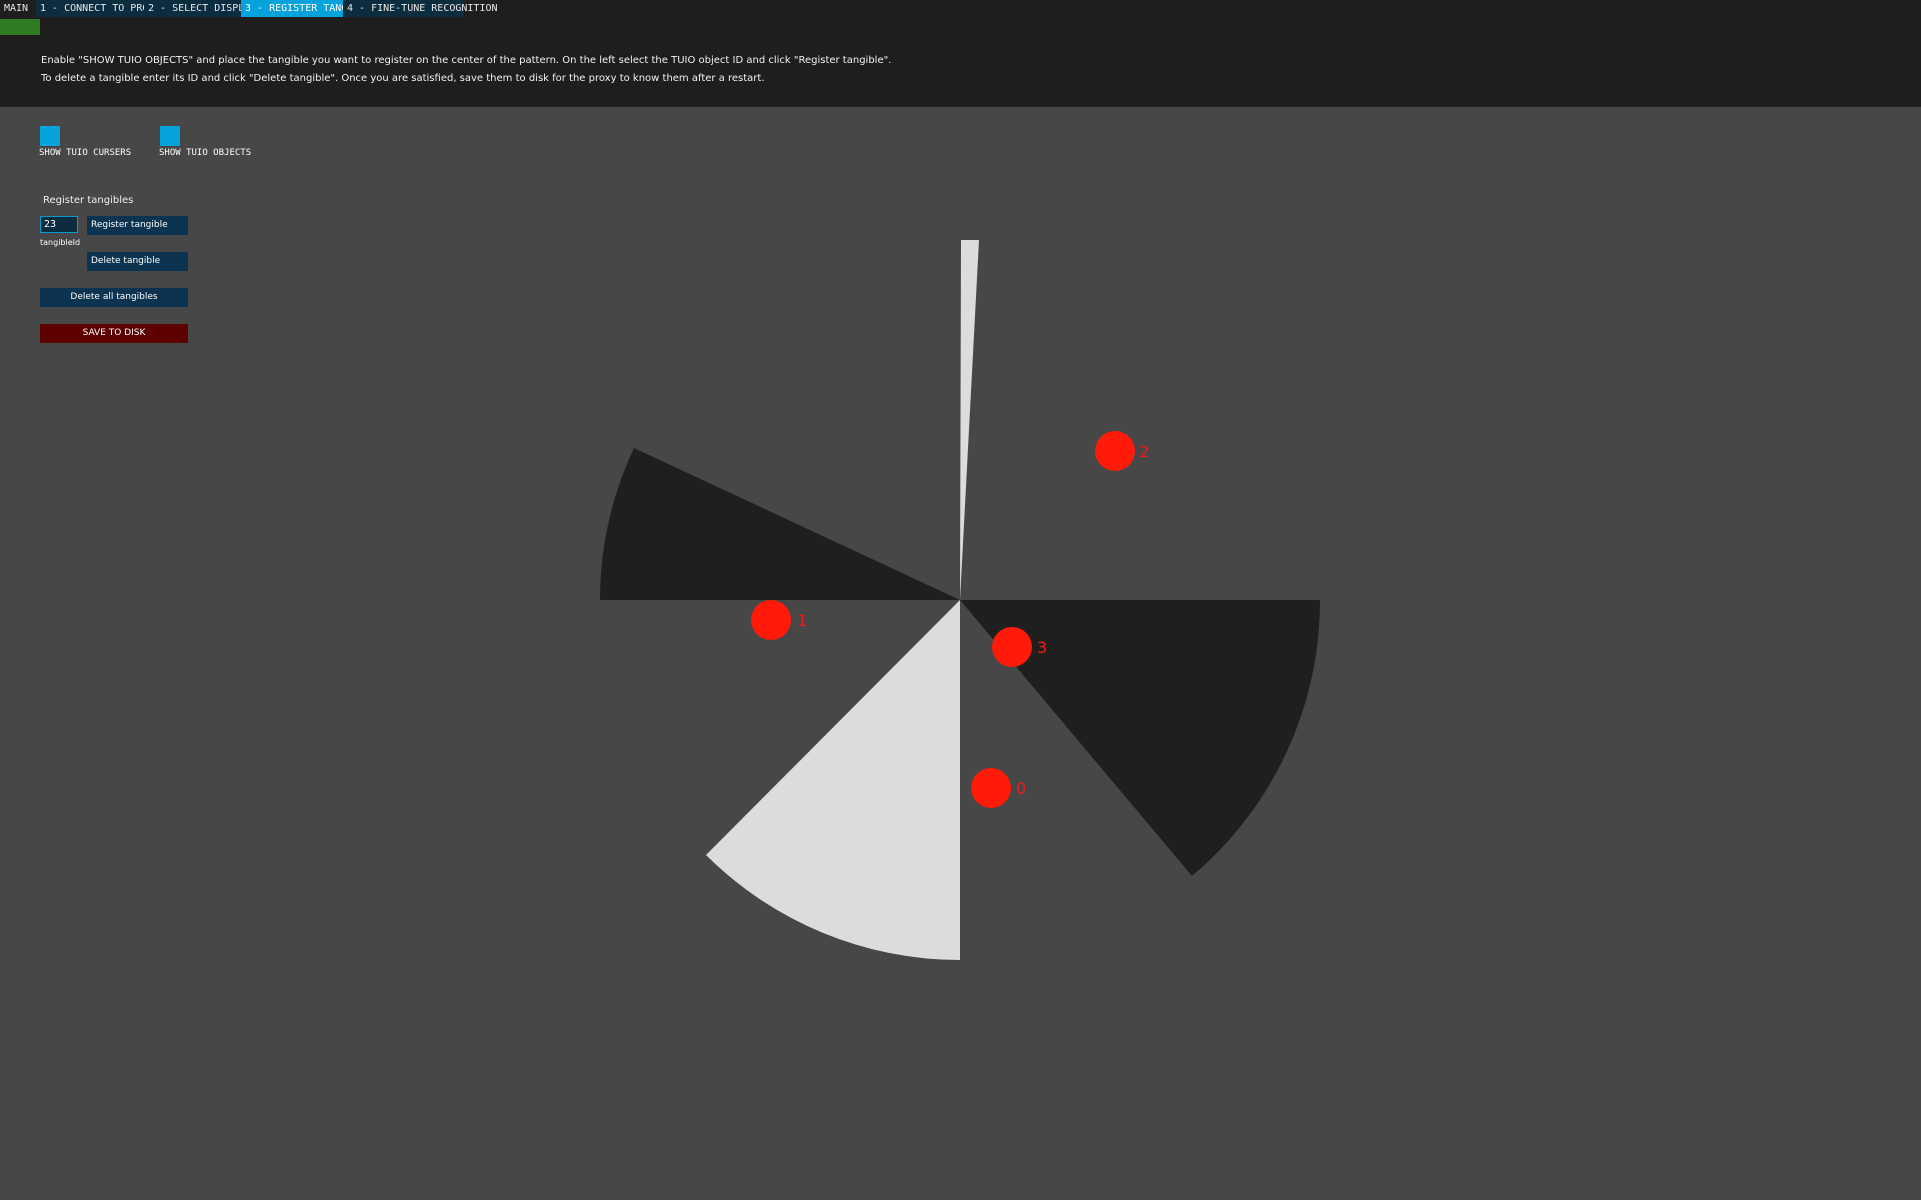 This screenshot has width=1921, height=1200. I want to click on marker-label-3: 3, so click(1042, 647).